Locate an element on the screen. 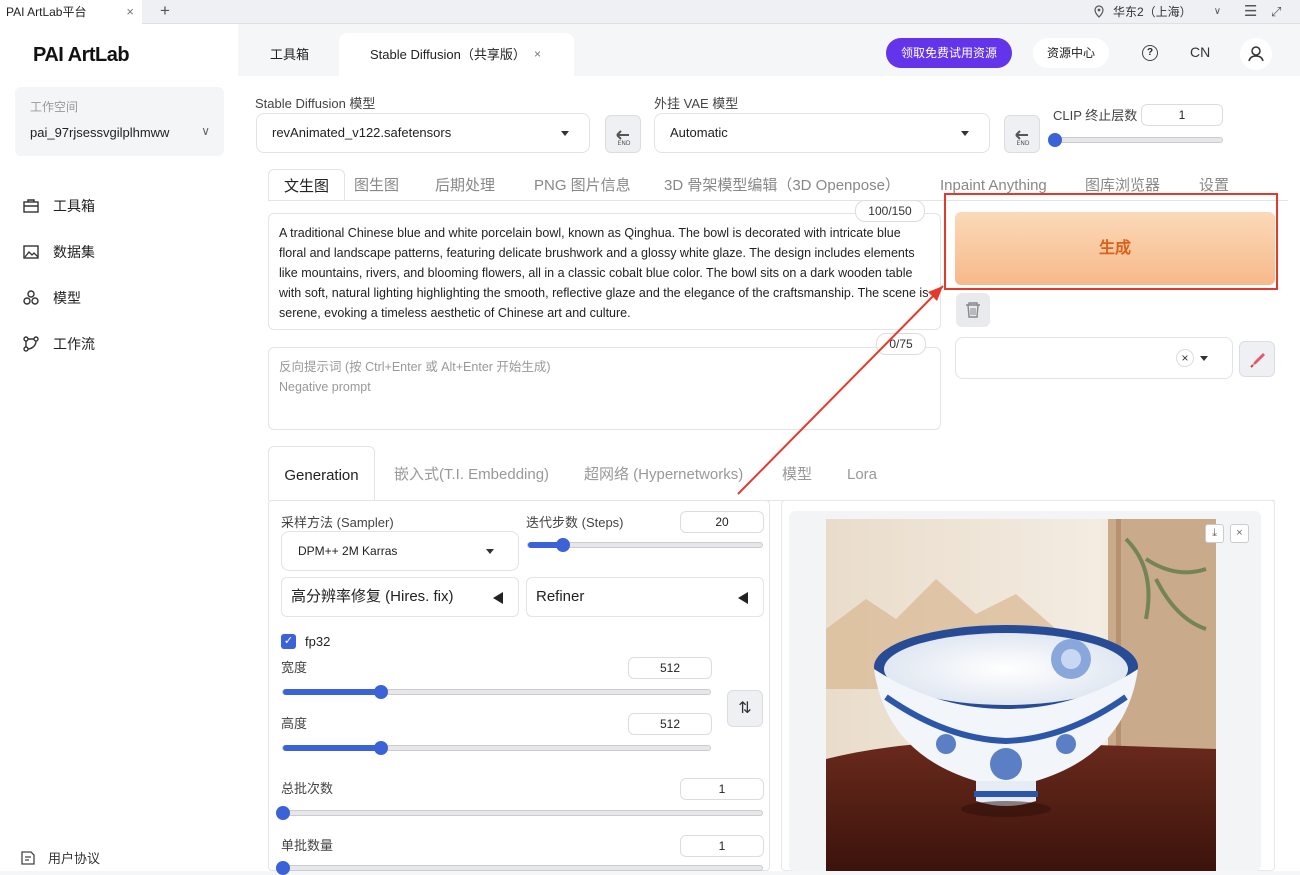 This screenshot has width=1300, height=875. browser-tab: PAI ArtLab平台 × is located at coordinates (71, 12).